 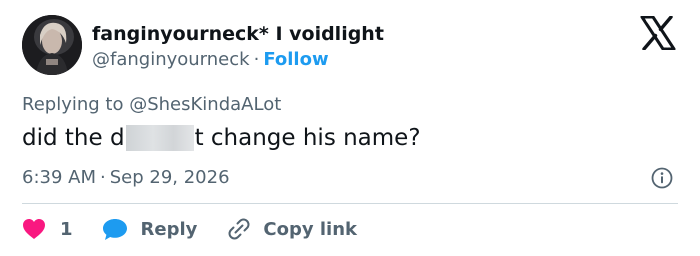 What do you see at coordinates (662, 178) in the screenshot?
I see `info-icon` at bounding box center [662, 178].